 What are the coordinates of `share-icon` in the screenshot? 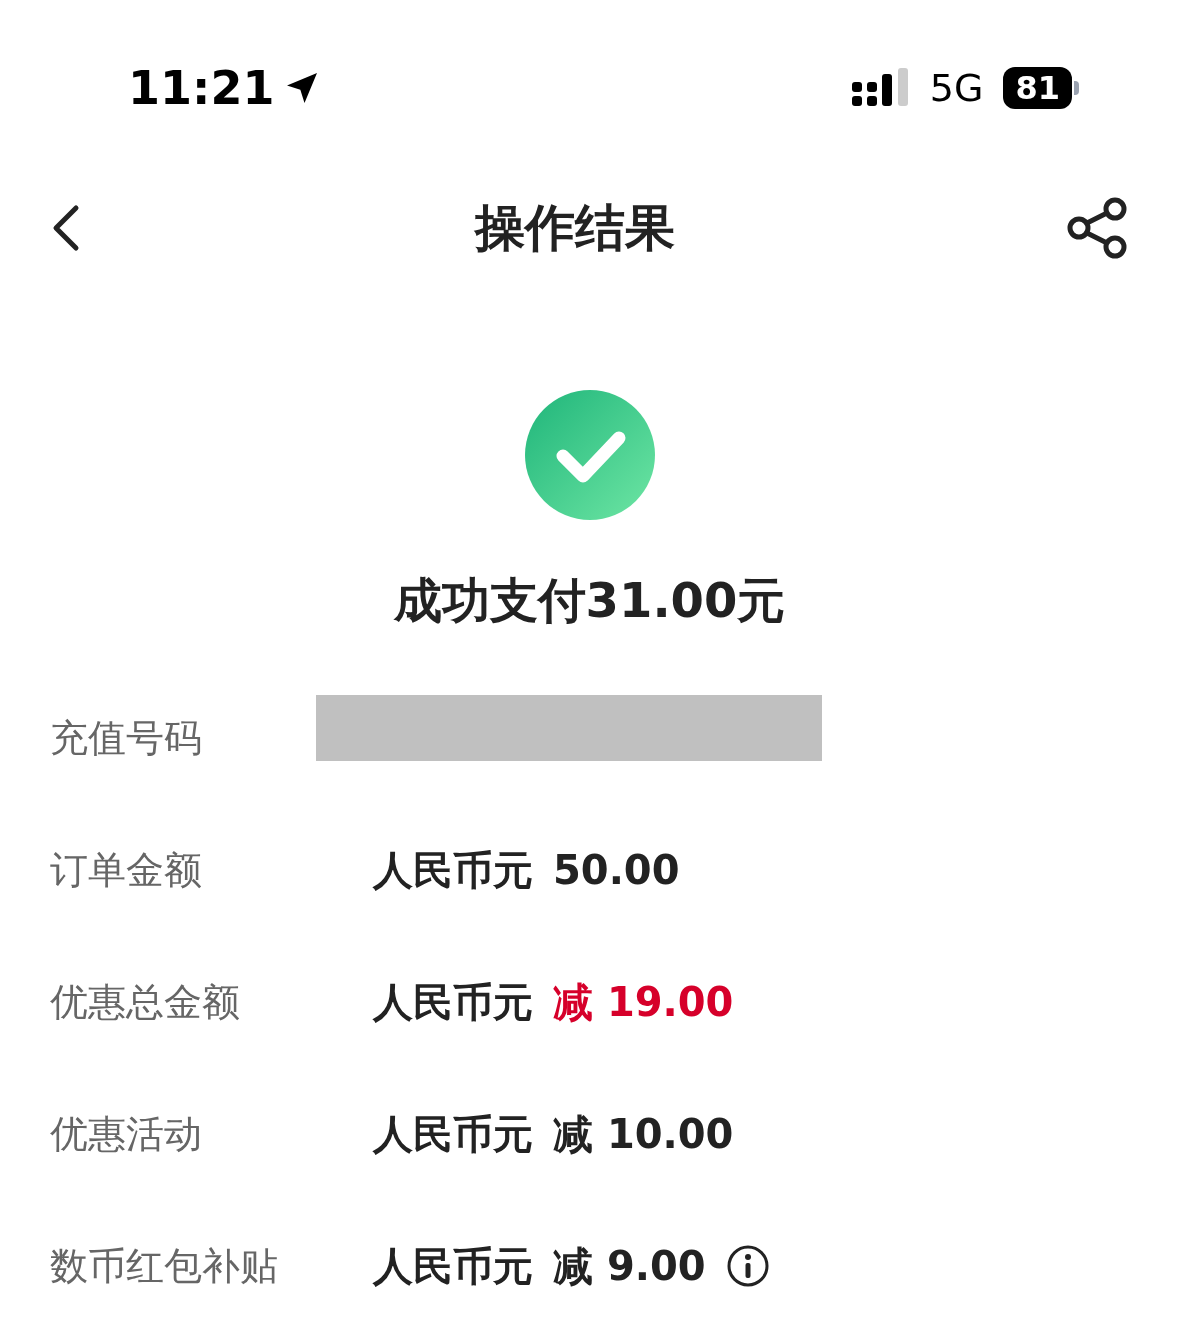 It's located at (1098, 228).